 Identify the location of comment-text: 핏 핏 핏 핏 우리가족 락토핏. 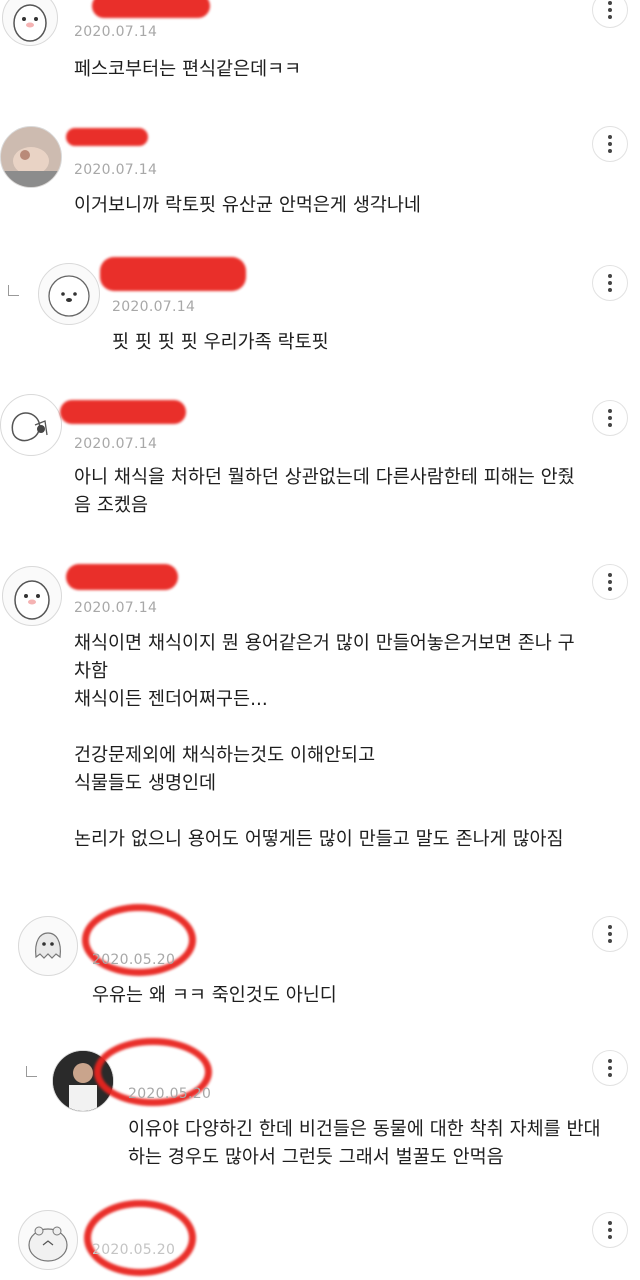
(220, 342).